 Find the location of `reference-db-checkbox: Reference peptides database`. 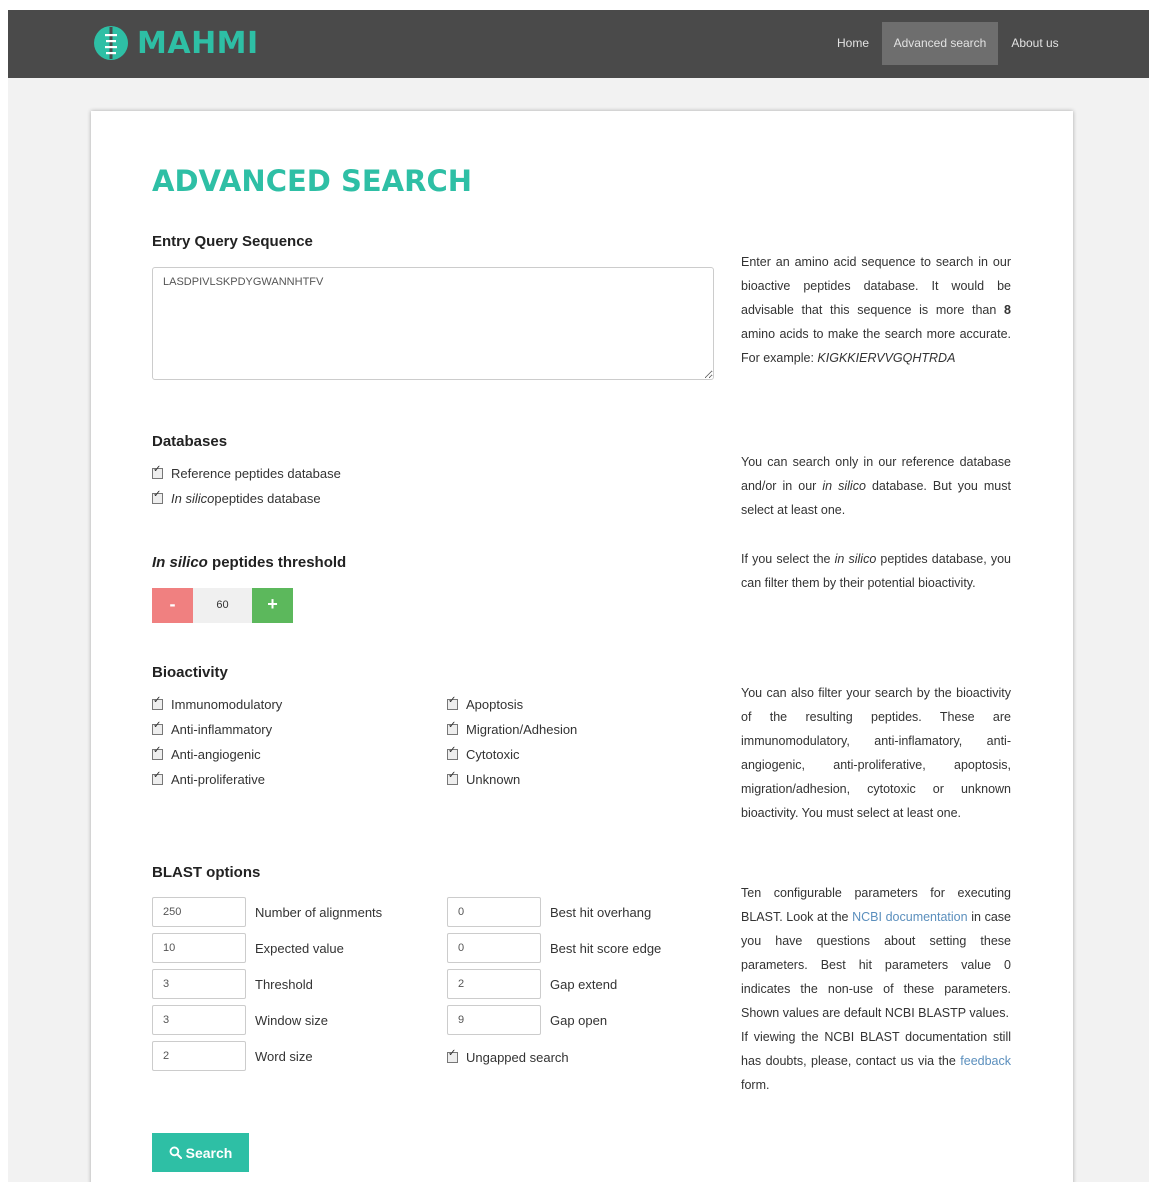

reference-db-checkbox: Reference peptides database is located at coordinates (246, 472).